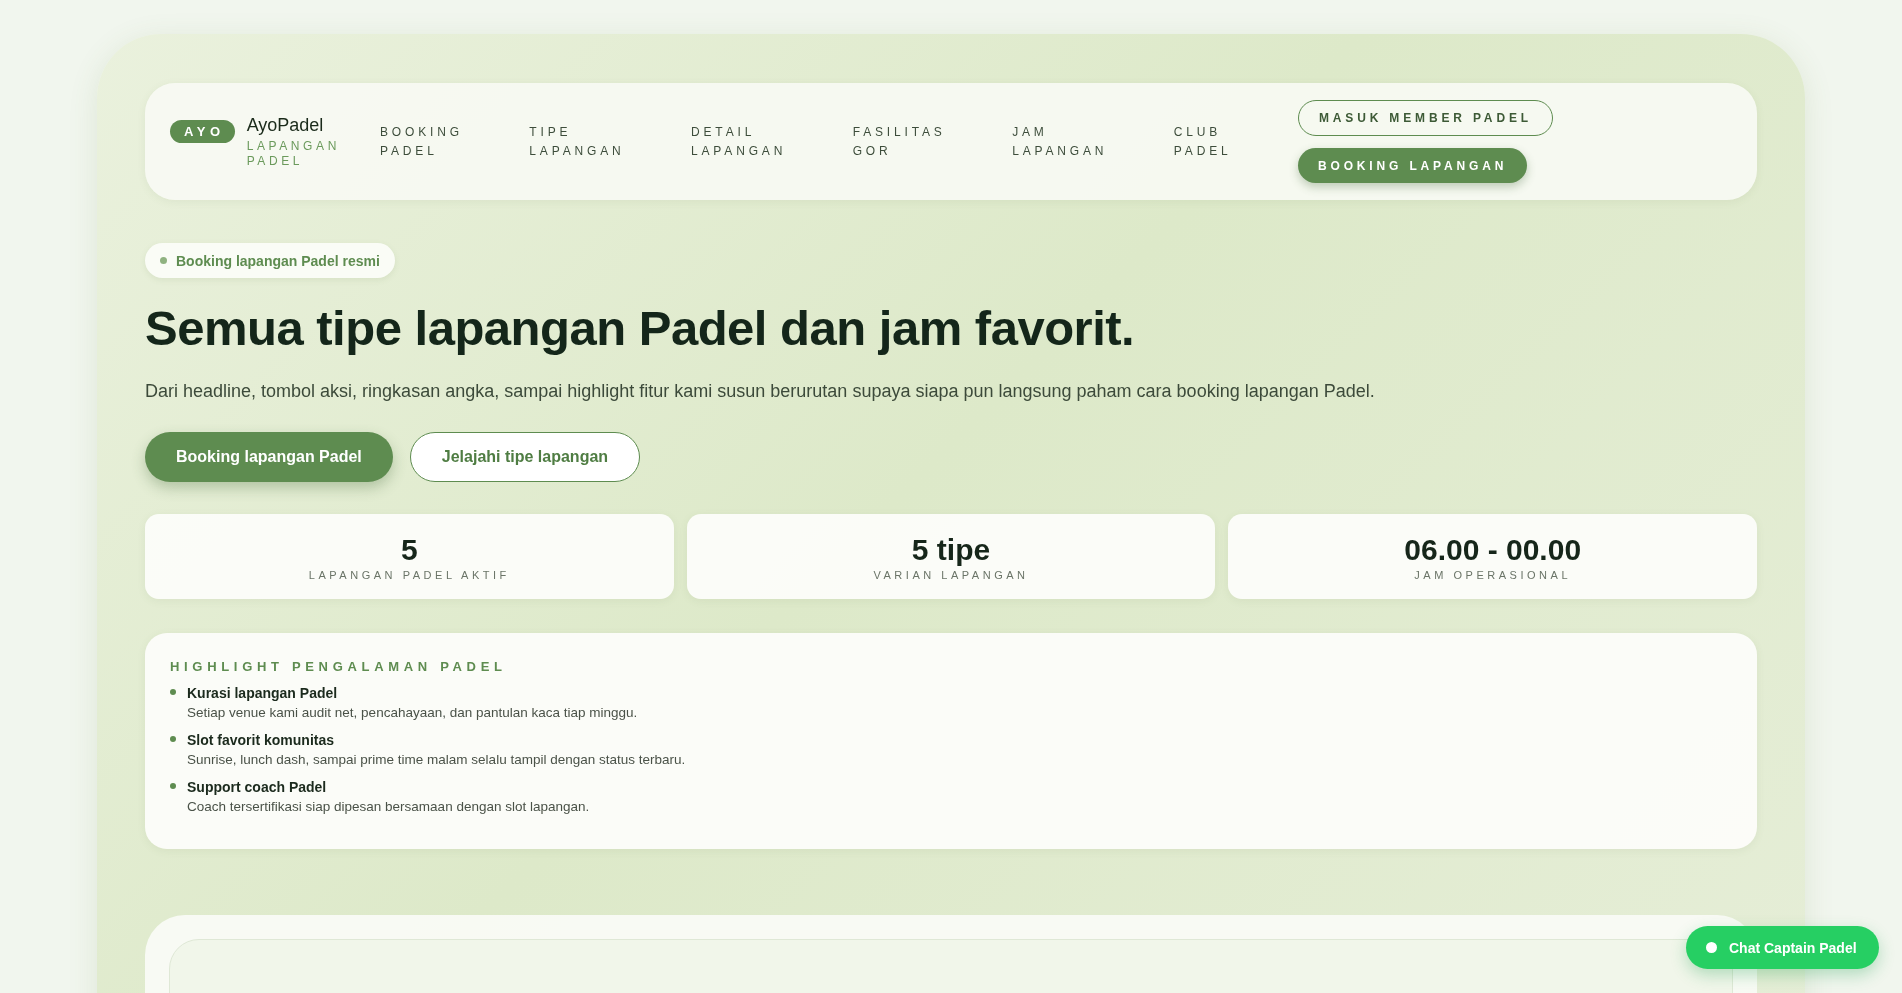 This screenshot has width=1902, height=993. Describe the element at coordinates (739, 141) in the screenshot. I see `nav-link: DETAIL LAPANGAN` at that location.